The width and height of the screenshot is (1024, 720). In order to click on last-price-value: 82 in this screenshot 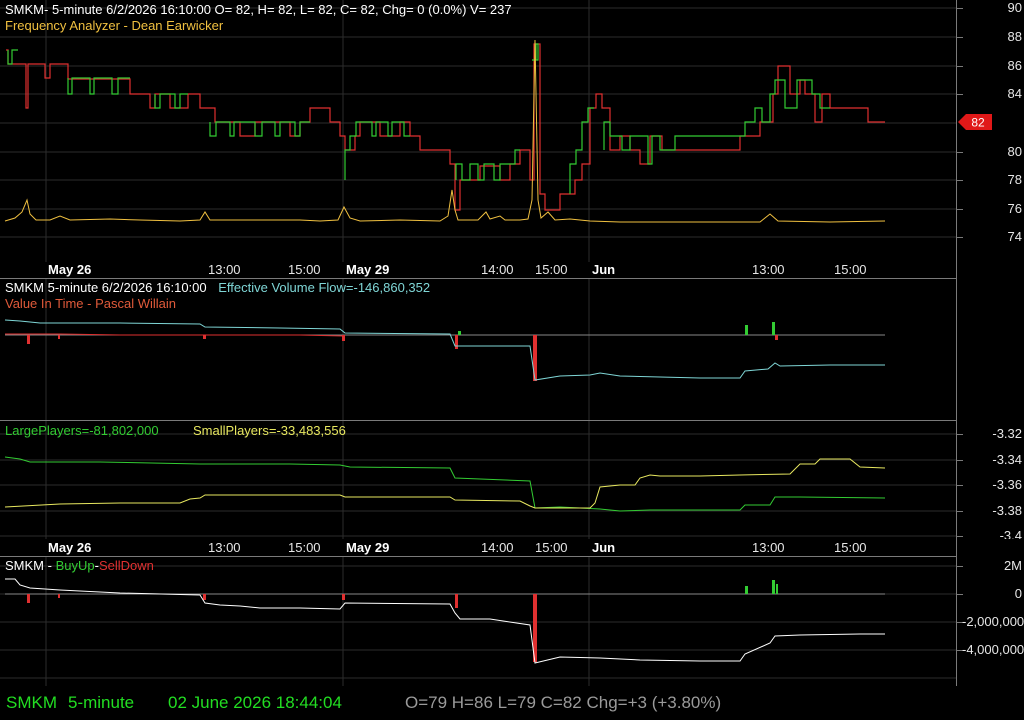, I will do `click(978, 123)`.